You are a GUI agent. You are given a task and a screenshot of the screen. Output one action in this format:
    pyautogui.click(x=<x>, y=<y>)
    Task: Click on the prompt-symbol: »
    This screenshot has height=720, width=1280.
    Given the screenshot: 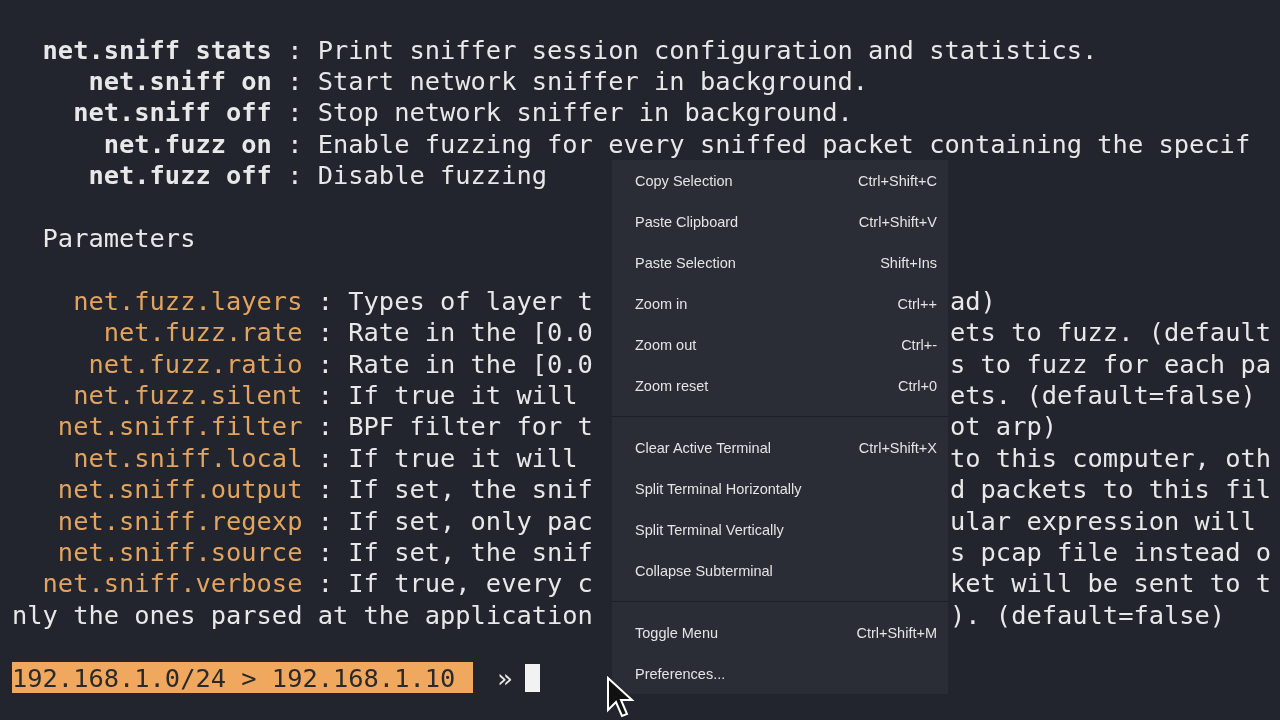 What is the action you would take?
    pyautogui.click(x=505, y=677)
    